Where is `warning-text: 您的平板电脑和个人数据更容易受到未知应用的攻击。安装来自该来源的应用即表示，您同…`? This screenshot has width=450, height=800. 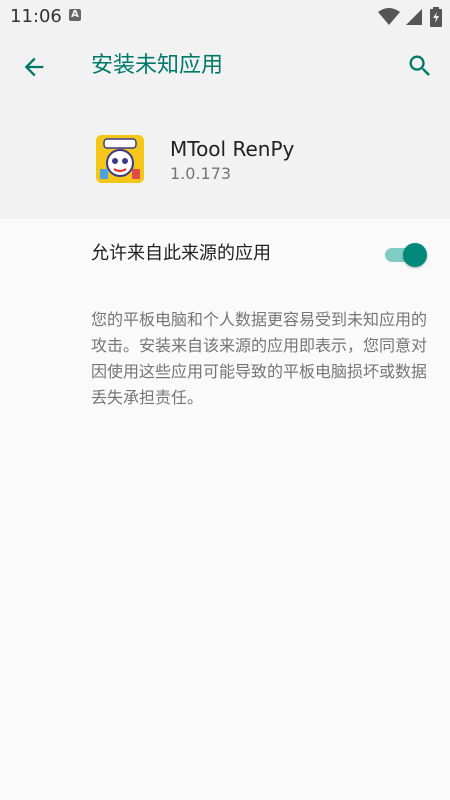
warning-text: 您的平板电脑和个人数据更容易受到未知应用的攻击。安装来自该来源的应用即表示，您同… is located at coordinates (259, 358).